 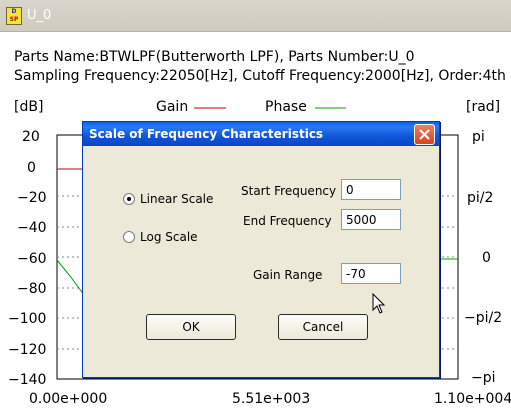 I want to click on left-tick-label: −100, so click(x=27, y=319).